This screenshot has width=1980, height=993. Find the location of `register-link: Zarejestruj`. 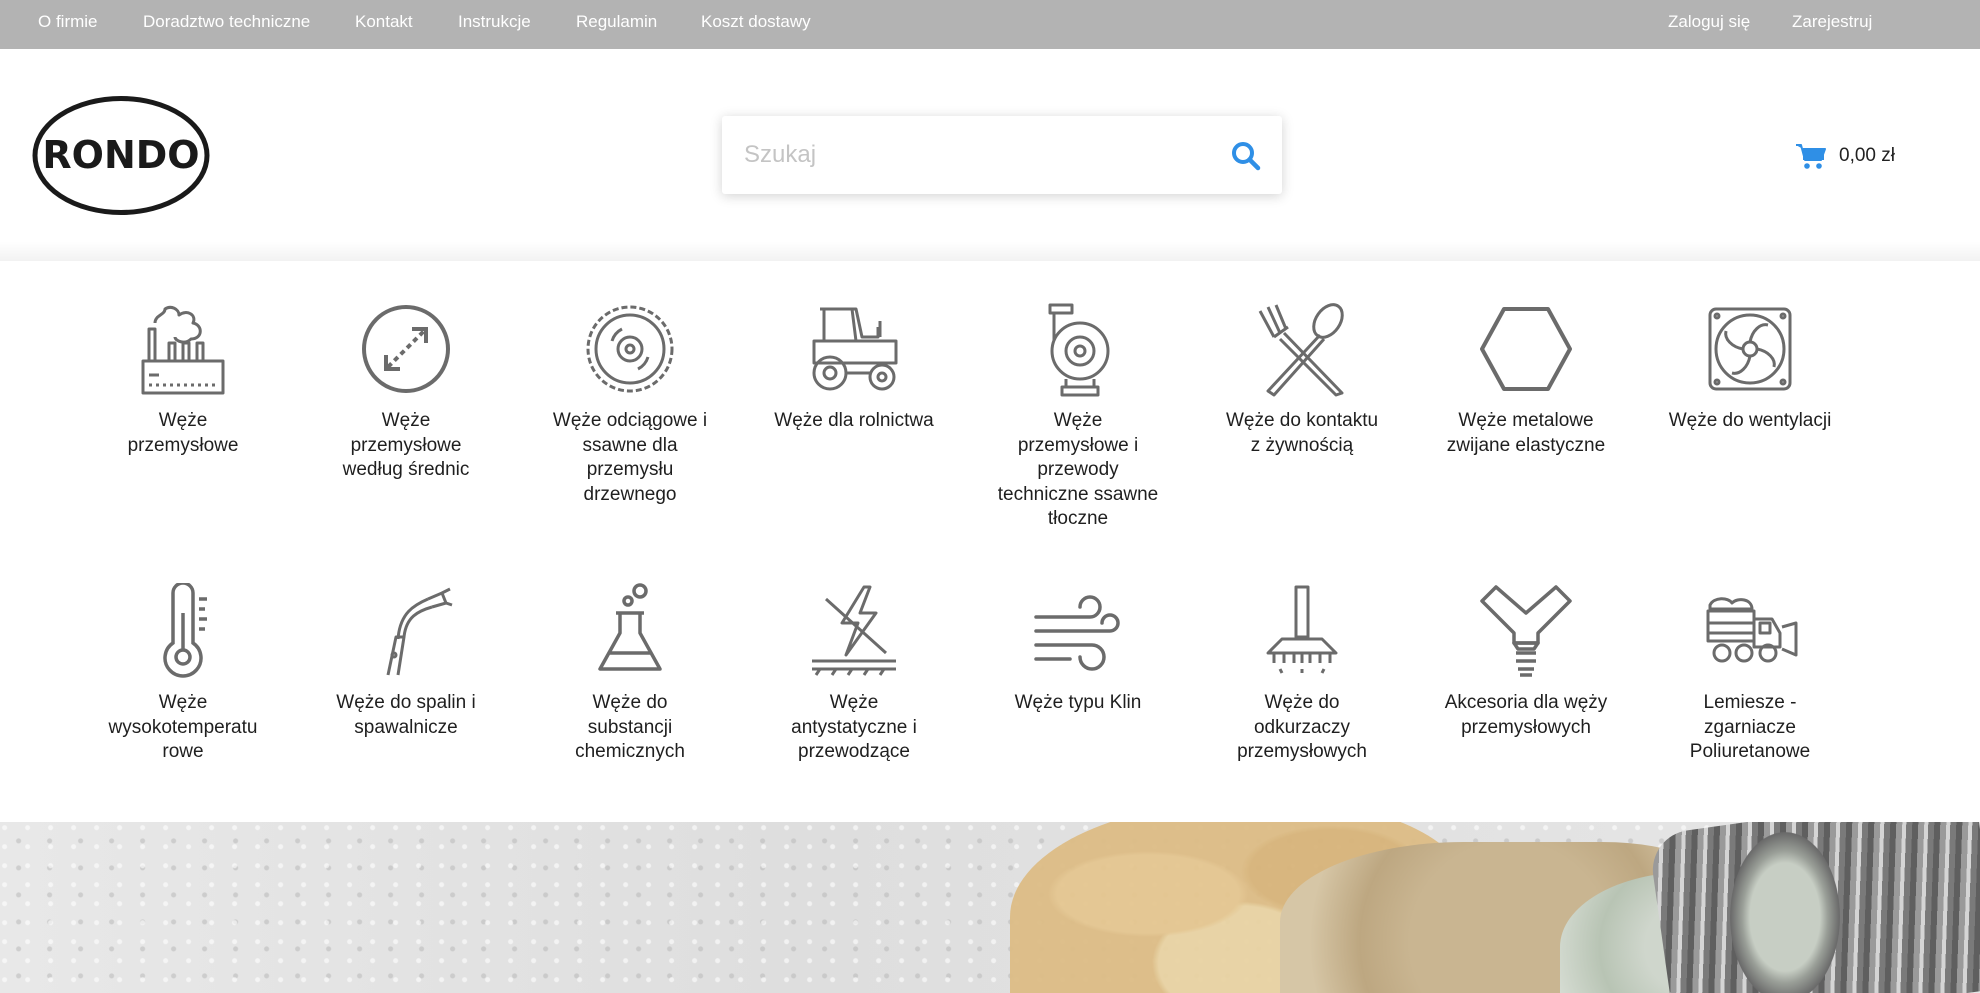

register-link: Zarejestruj is located at coordinates (1832, 24).